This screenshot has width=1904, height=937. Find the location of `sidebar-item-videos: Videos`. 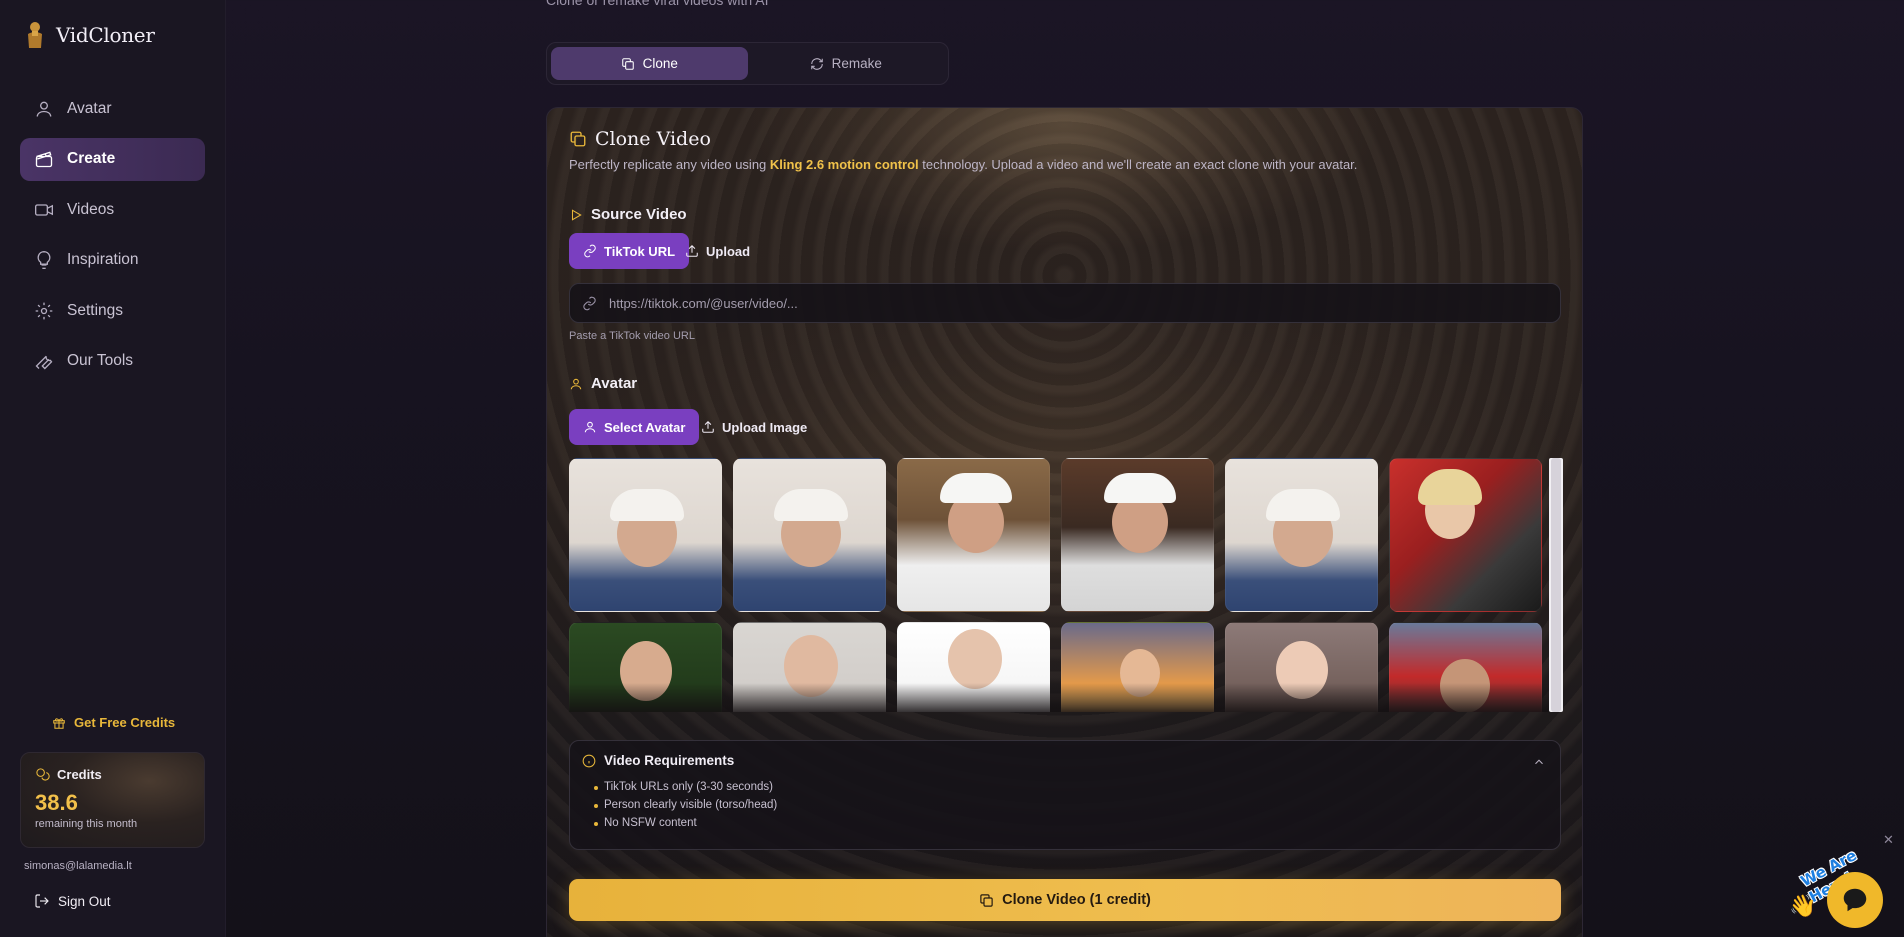

sidebar-item-videos: Videos is located at coordinates (112, 209).